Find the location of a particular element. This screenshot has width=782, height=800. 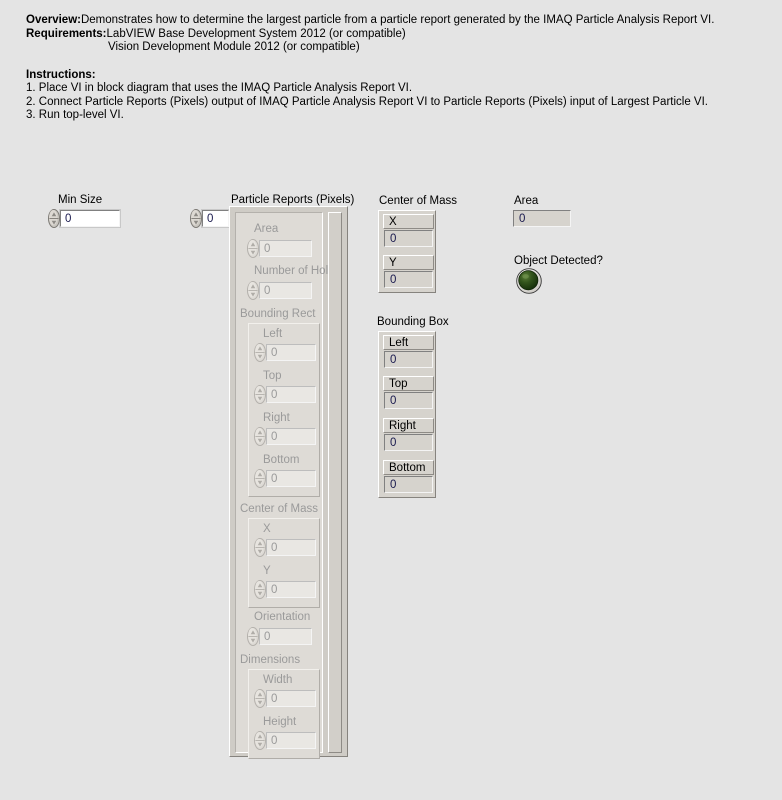

pr-holes-control: 0 is located at coordinates (279, 290).